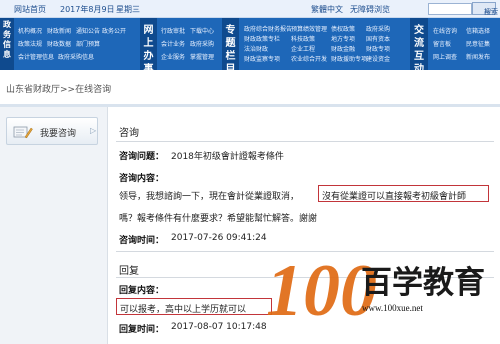 The height and width of the screenshot is (344, 500). I want to click on reply-time-value: 2017-08-07 10:17:48, so click(219, 327).